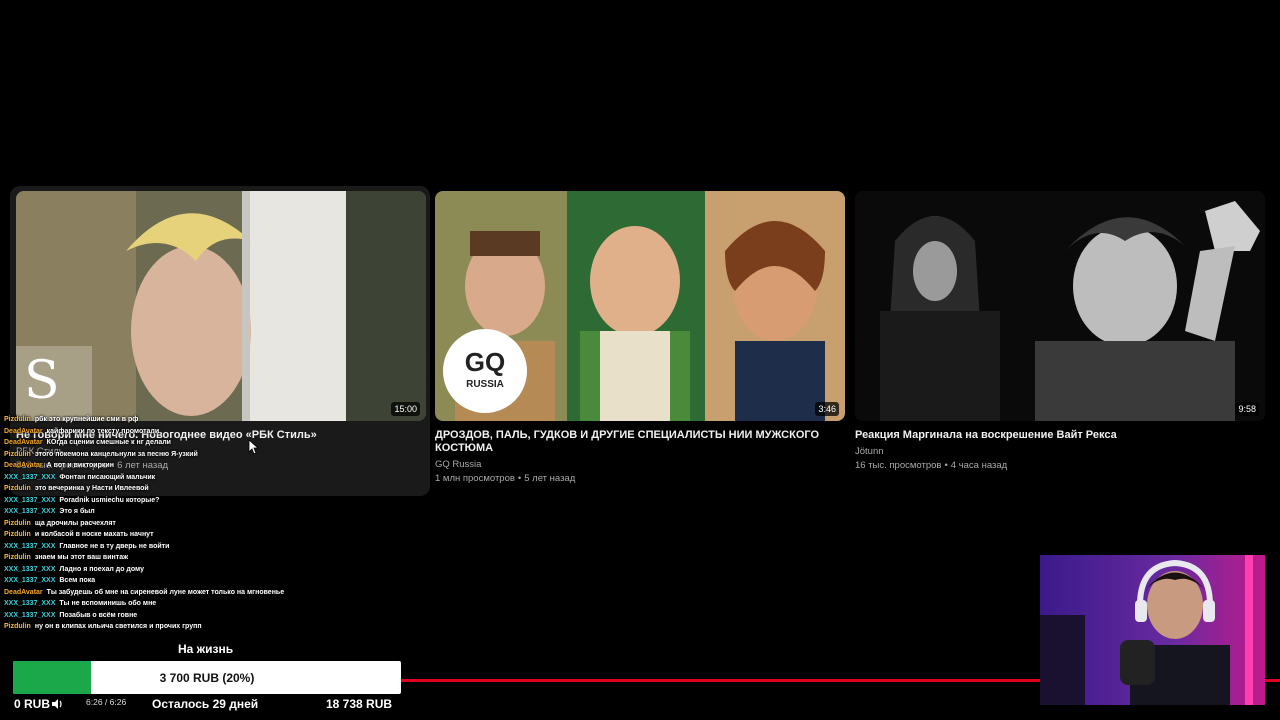  What do you see at coordinates (114, 546) in the screenshot?
I see `chat-text: Главное не в ту дверь не войти` at bounding box center [114, 546].